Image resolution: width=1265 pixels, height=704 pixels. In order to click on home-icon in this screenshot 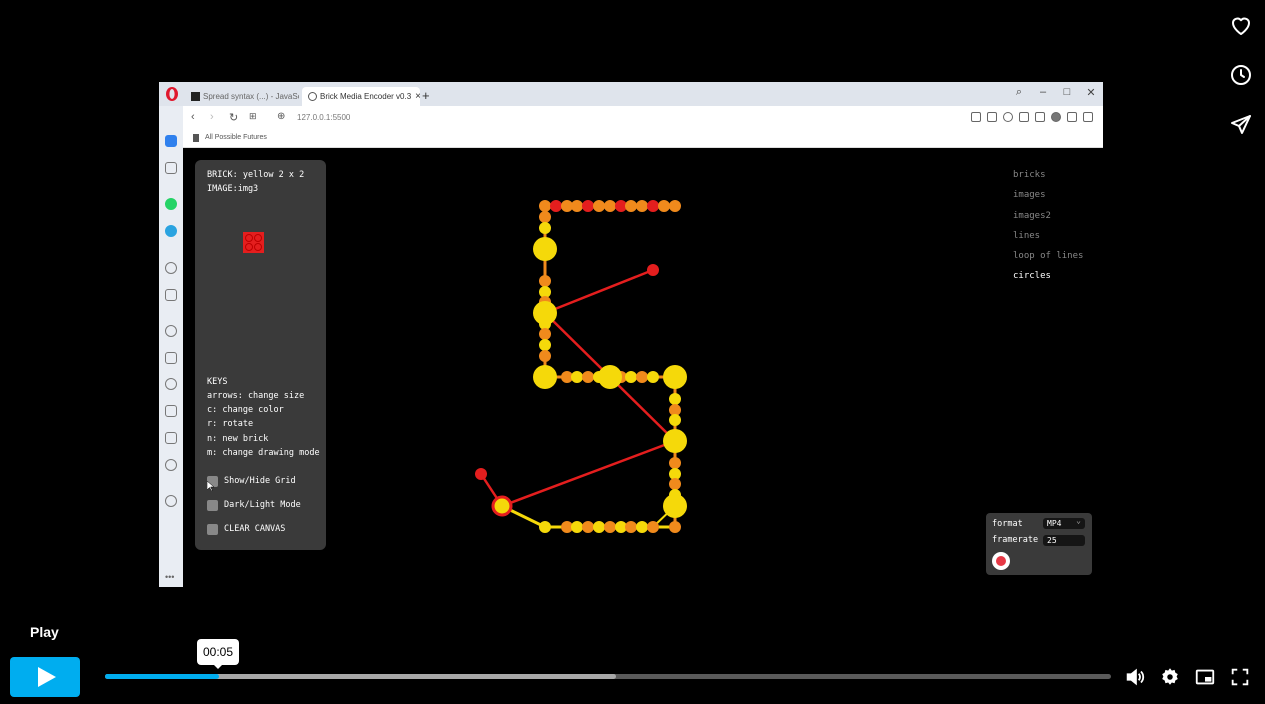, I will do `click(171, 141)`.